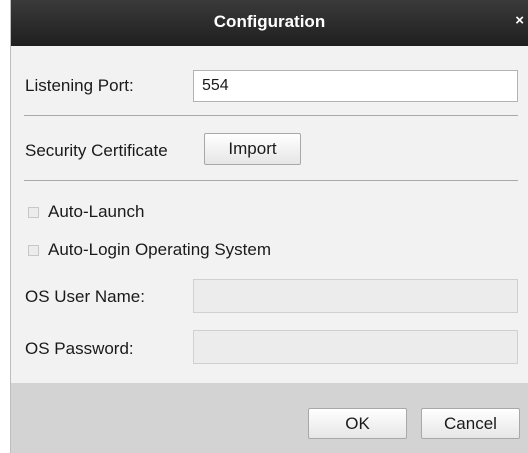 This screenshot has height=453, width=528. What do you see at coordinates (79, 85) in the screenshot?
I see `listening-port-label: Listening Port:` at bounding box center [79, 85].